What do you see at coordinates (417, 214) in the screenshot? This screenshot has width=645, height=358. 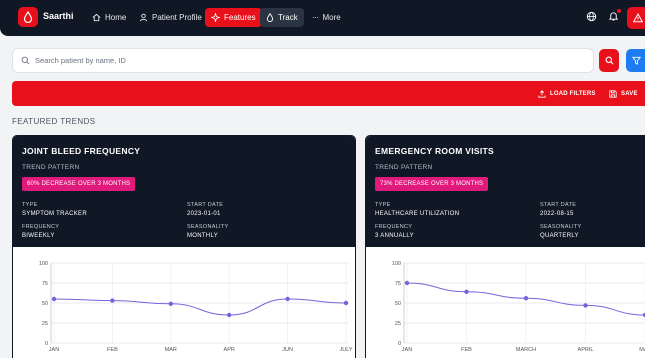 I see `type-value: HEALTHCARE UTILIZATION` at bounding box center [417, 214].